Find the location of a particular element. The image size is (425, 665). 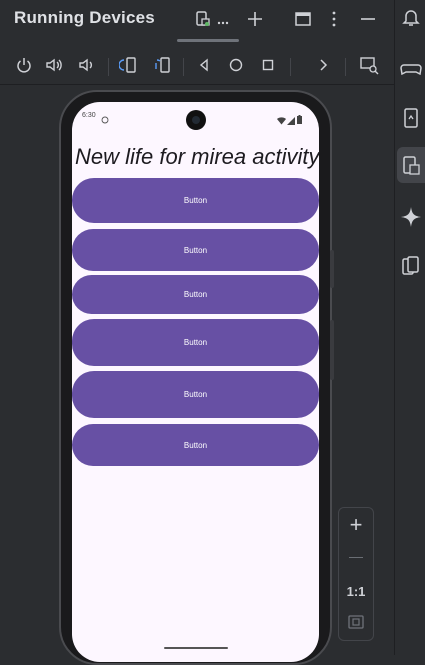

app-button-5: Button is located at coordinates (195, 394).